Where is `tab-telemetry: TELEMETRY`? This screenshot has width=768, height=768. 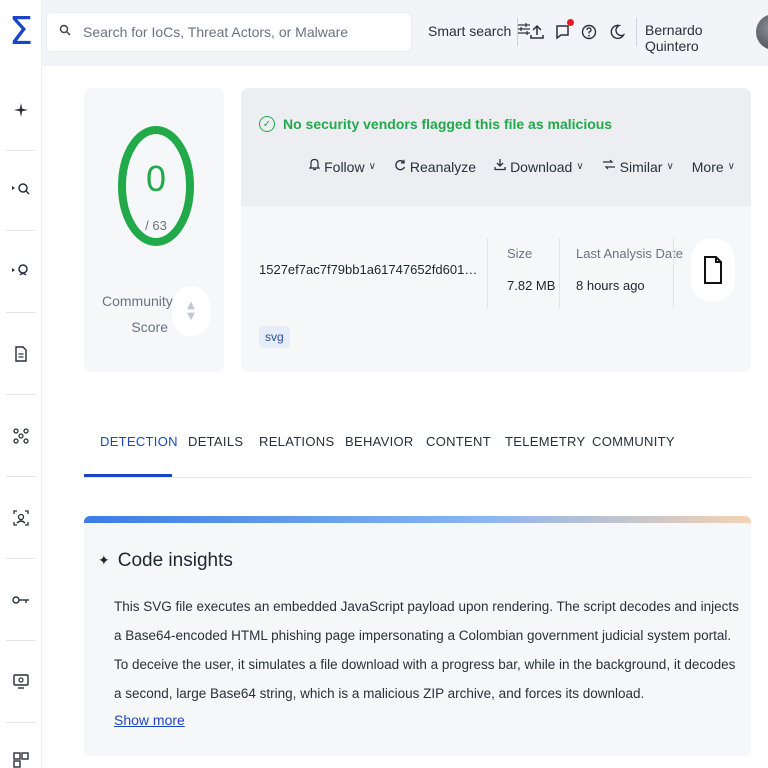 tab-telemetry: TELEMETRY is located at coordinates (545, 441).